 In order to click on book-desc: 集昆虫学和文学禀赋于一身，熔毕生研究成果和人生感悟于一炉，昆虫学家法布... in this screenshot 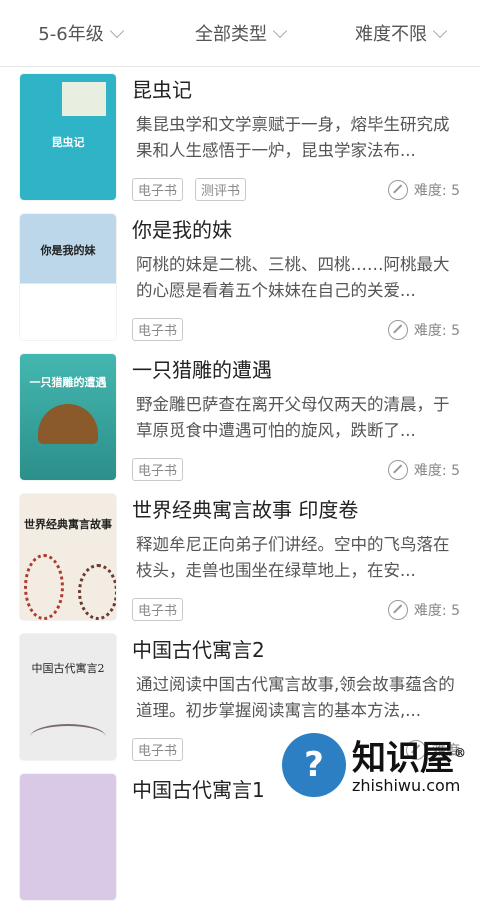, I will do `click(293, 137)`.